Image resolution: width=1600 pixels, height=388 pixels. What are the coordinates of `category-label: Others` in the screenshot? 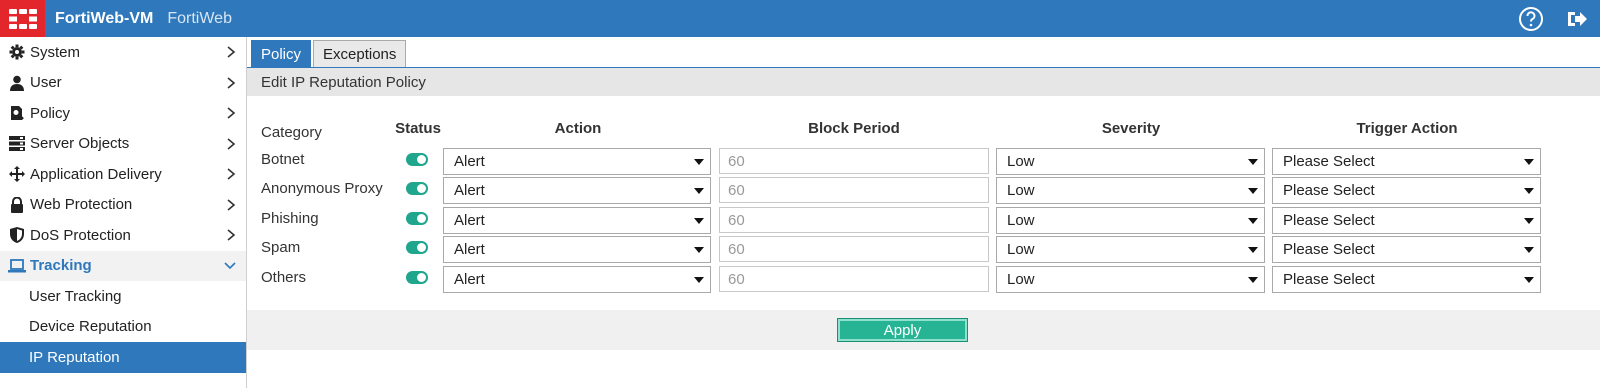 It's located at (284, 277).